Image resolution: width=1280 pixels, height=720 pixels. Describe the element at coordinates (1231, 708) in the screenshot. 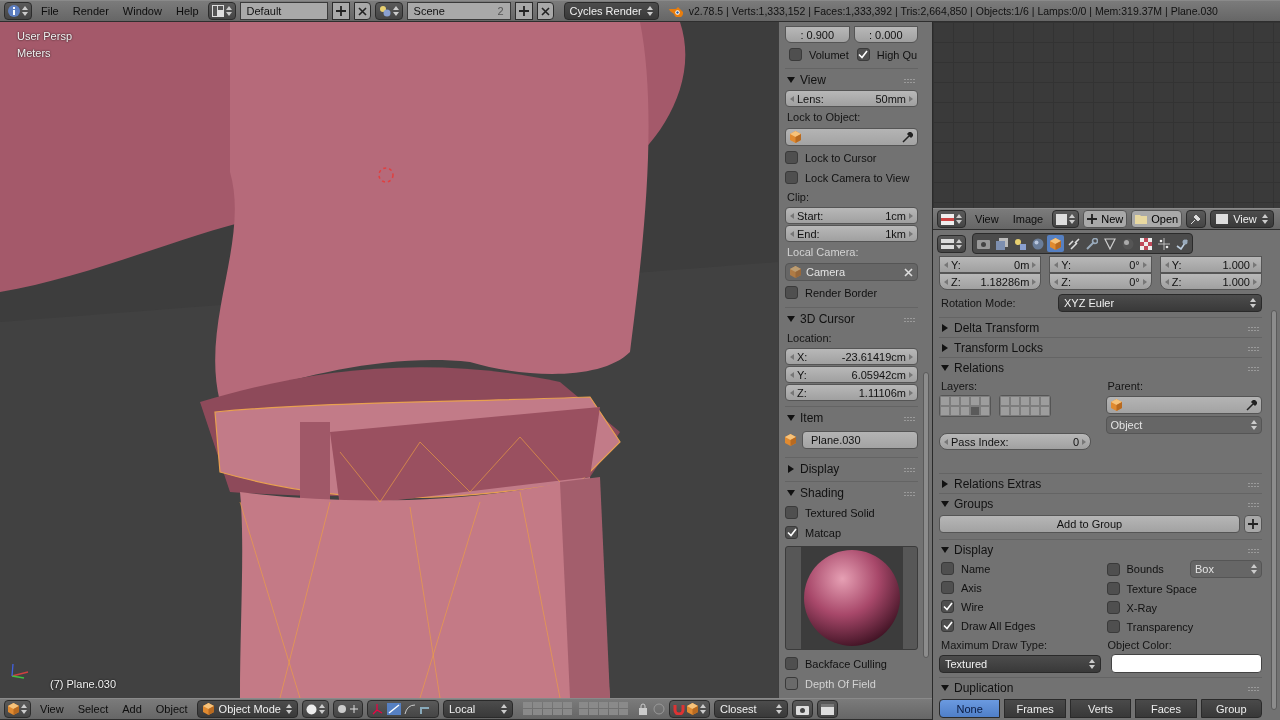

I see `segment-button: Group` at that location.